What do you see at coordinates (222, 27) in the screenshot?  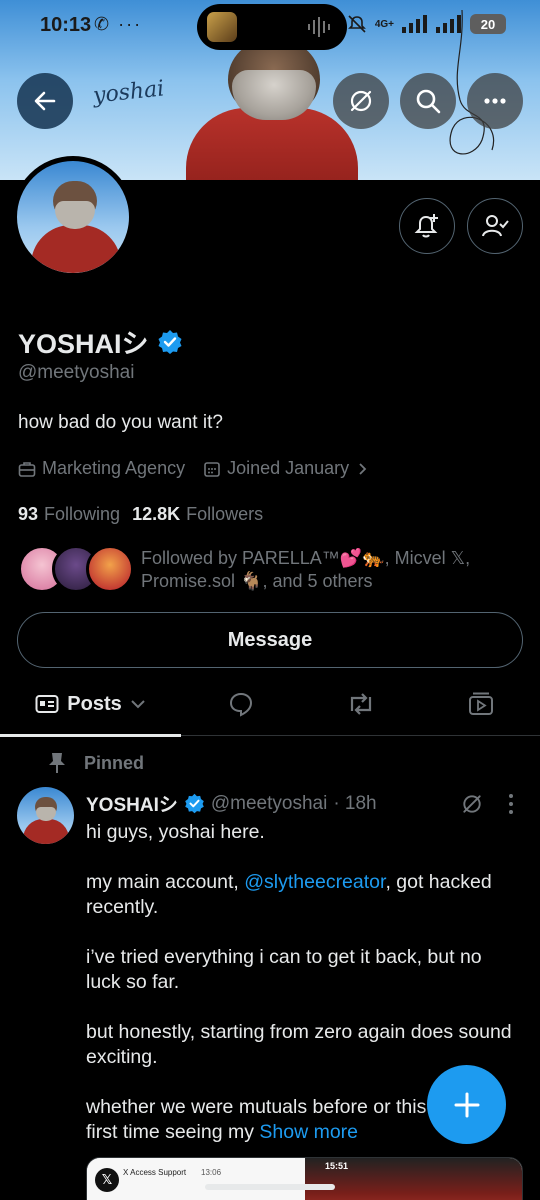 I see `media-thumbnail-icon` at bounding box center [222, 27].